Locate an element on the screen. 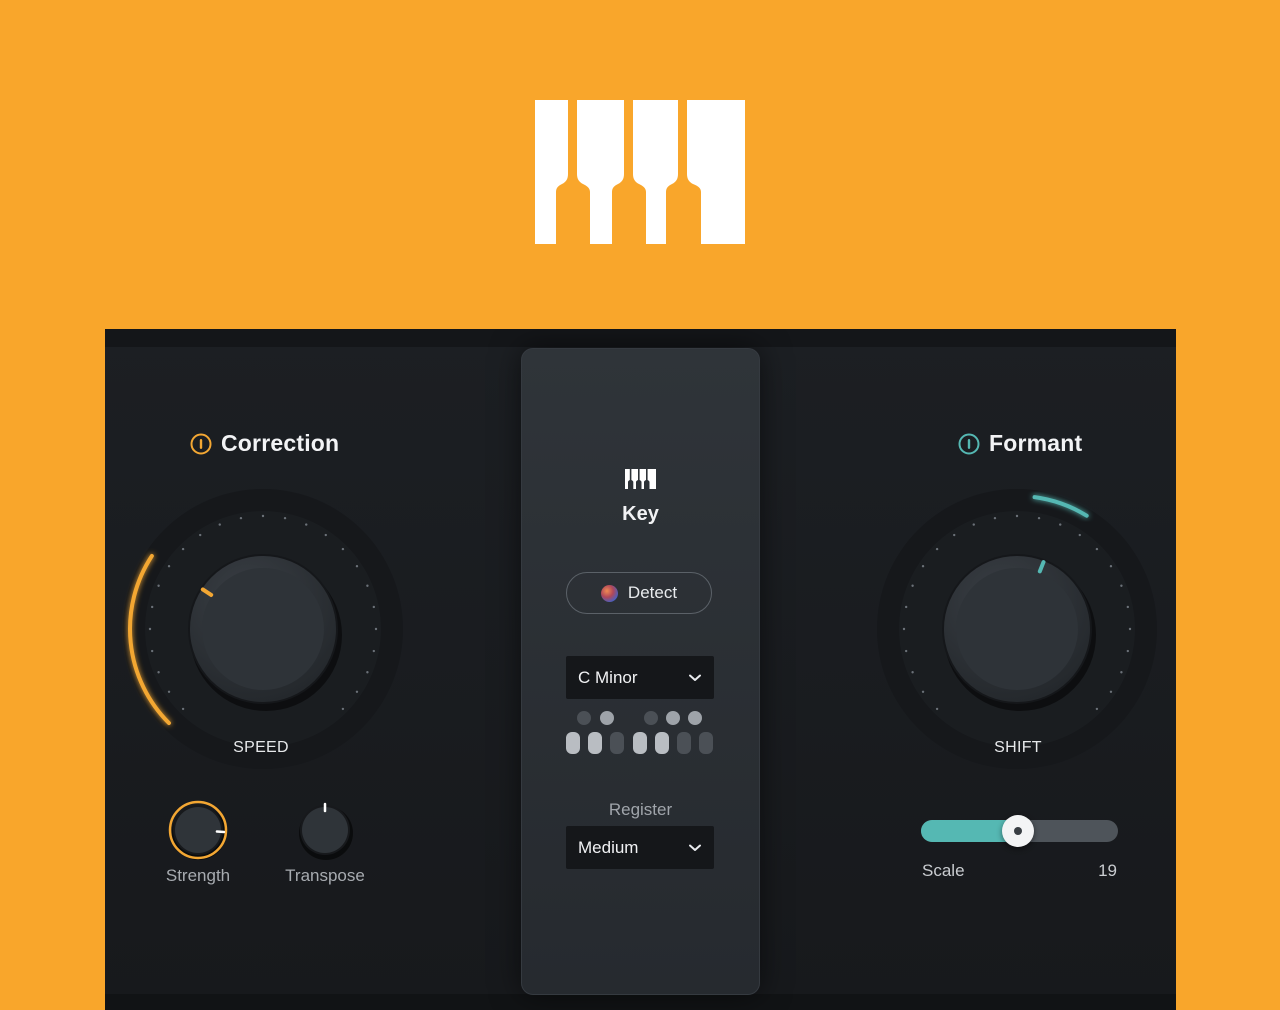 The width and height of the screenshot is (1280, 1010). correction-title: Correction is located at coordinates (280, 443).